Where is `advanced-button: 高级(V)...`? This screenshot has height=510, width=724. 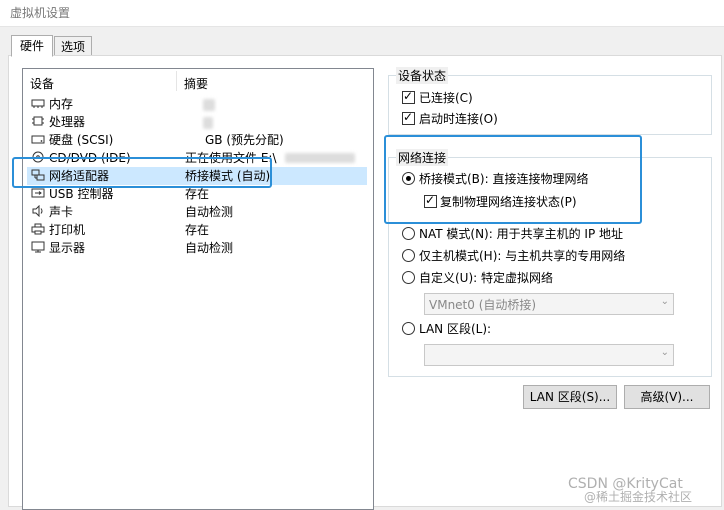
advanced-button: 高级(V)... is located at coordinates (667, 397).